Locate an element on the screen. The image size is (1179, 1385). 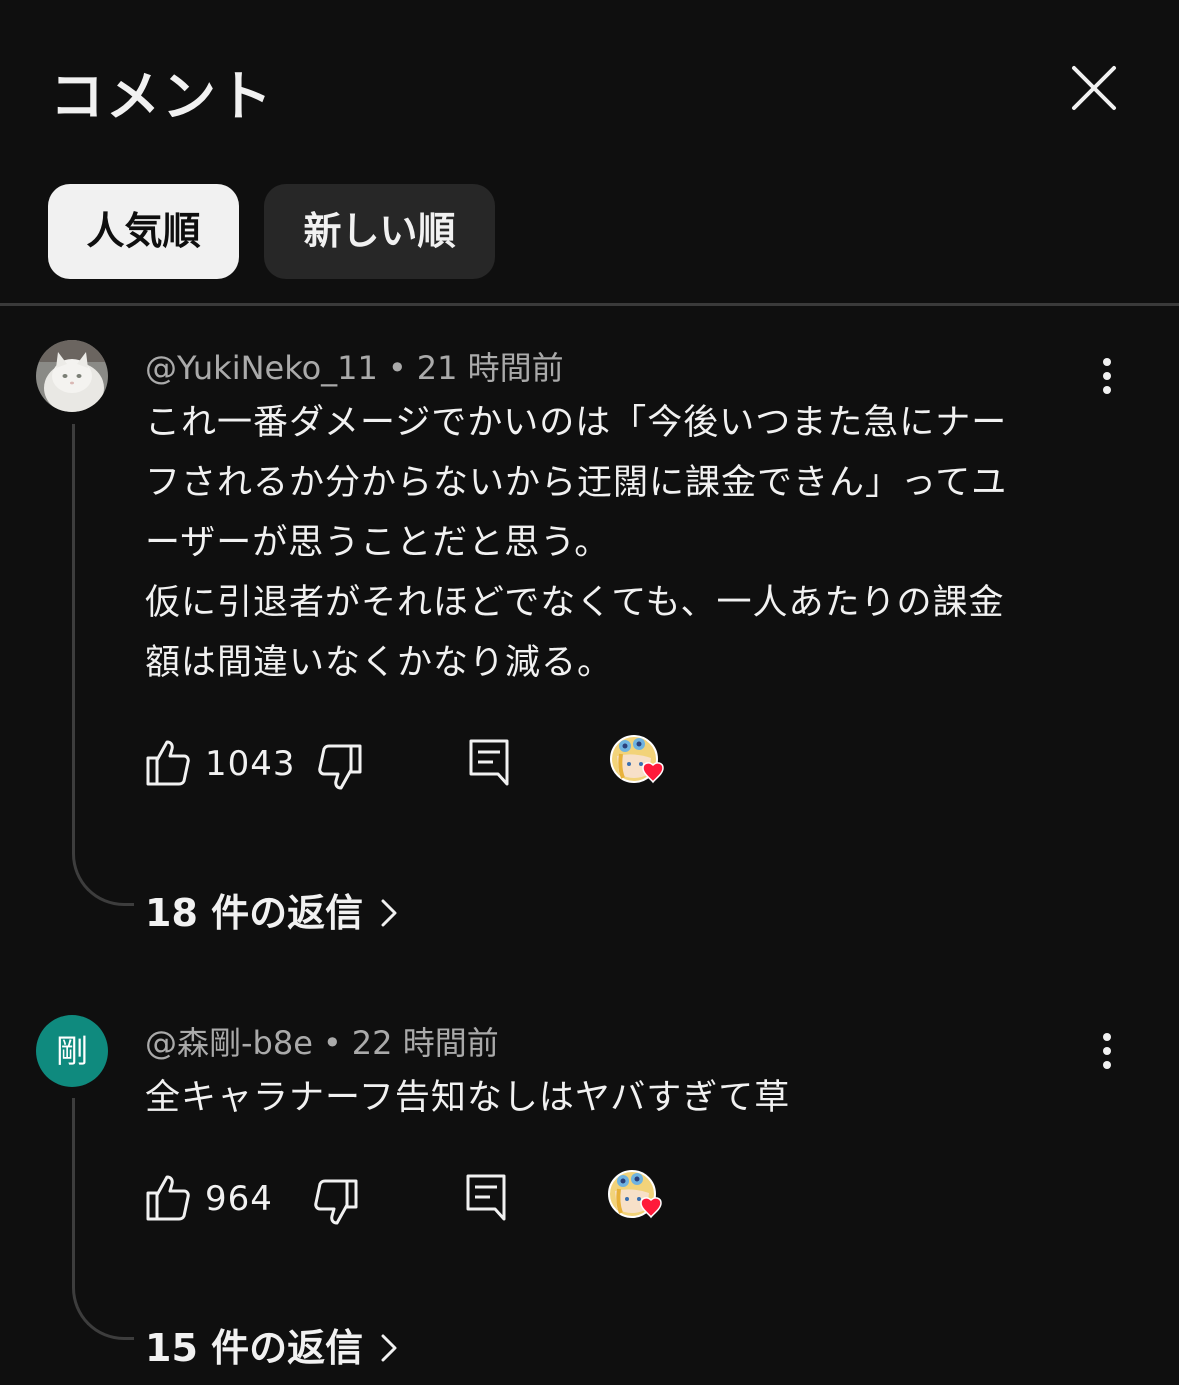
comment-text: 全キャラナーフ告知なしはヤバすぎて草 is located at coordinates (468, 1098).